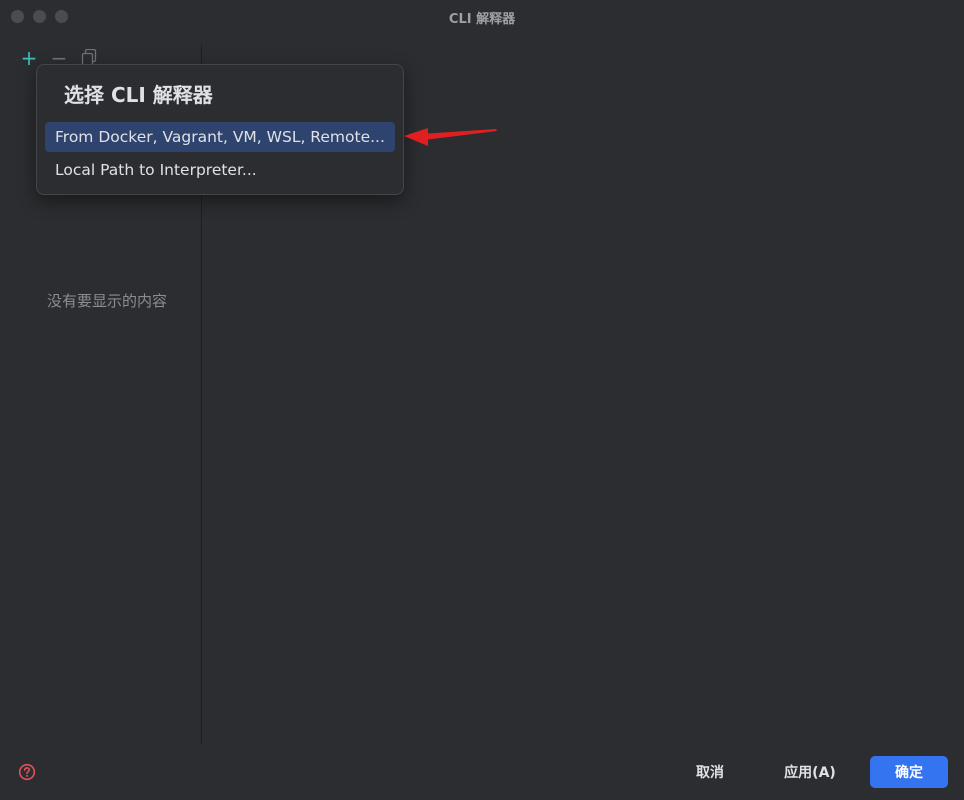 This screenshot has width=964, height=800. Describe the element at coordinates (138, 95) in the screenshot. I see `popup-title: 选择 CLI 解释器` at that location.